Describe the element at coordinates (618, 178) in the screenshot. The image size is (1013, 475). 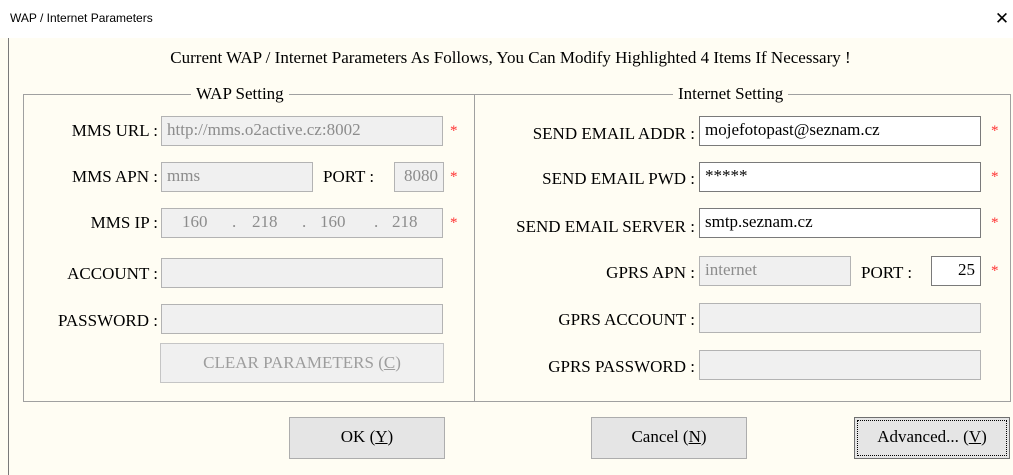
I see `send-email-pwd-label: SEND EMAIL PWD :` at that location.